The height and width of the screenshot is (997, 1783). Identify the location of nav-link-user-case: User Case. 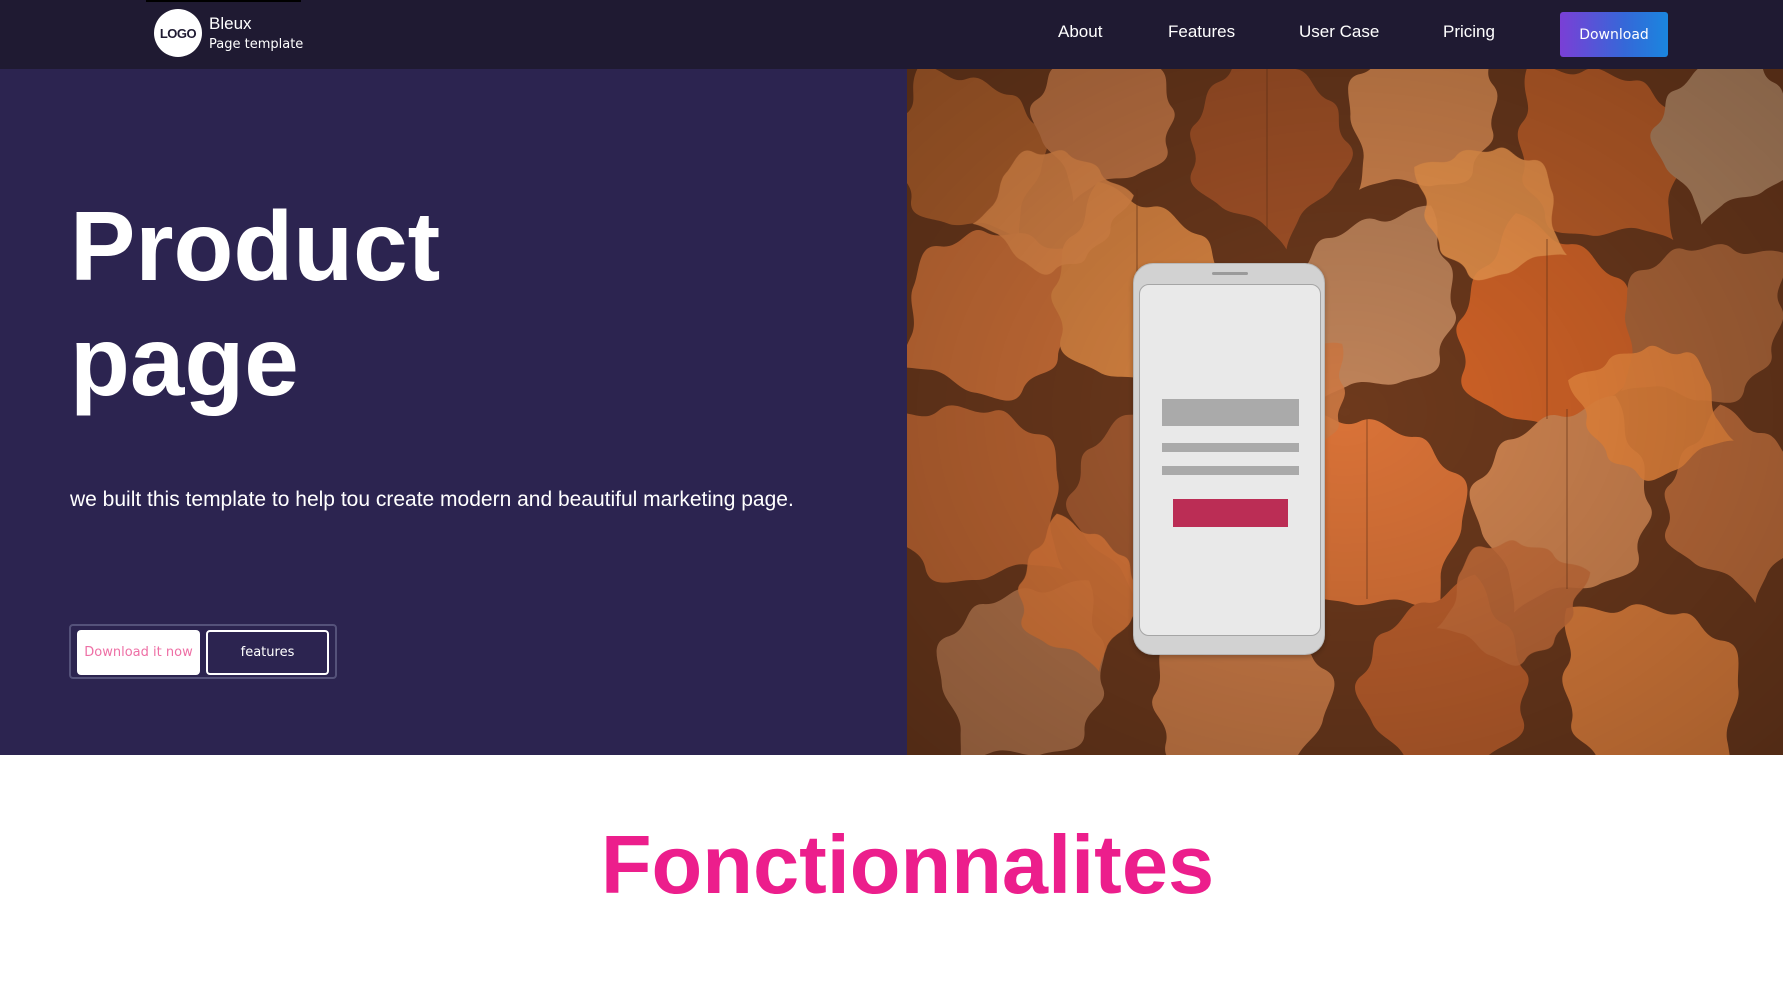
(1339, 32).